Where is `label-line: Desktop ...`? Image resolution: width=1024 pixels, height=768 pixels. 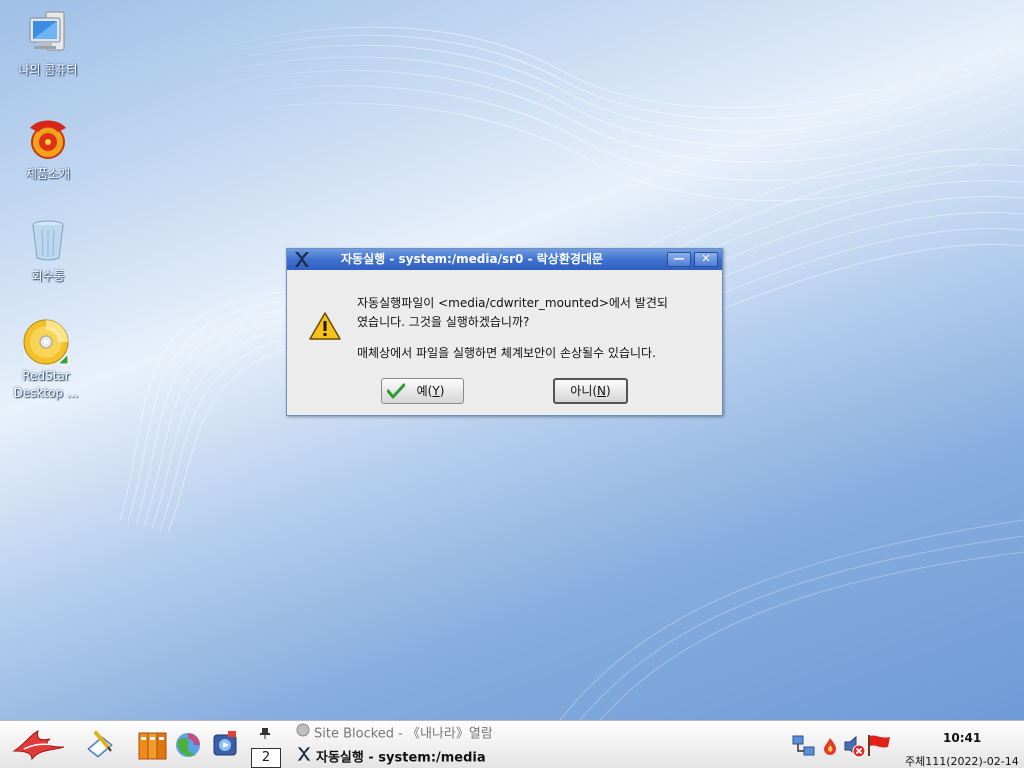
label-line: Desktop ... is located at coordinates (46, 393).